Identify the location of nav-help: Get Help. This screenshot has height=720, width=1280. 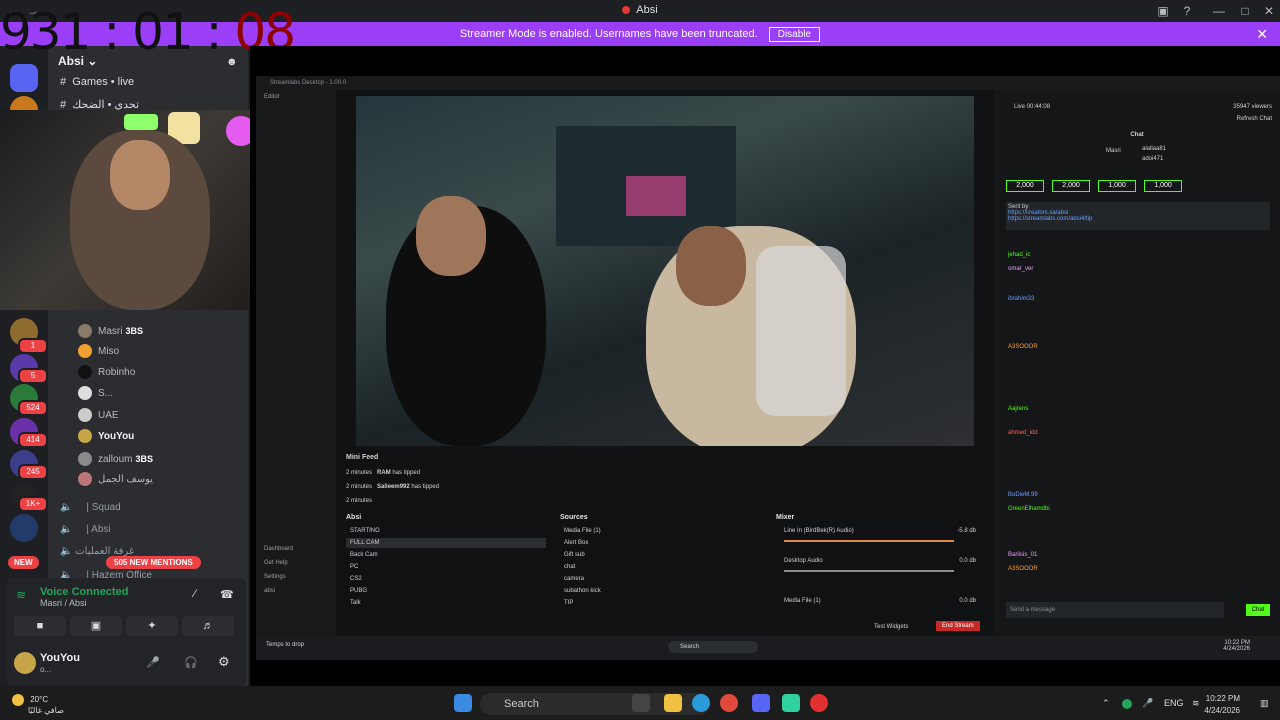
(296, 563).